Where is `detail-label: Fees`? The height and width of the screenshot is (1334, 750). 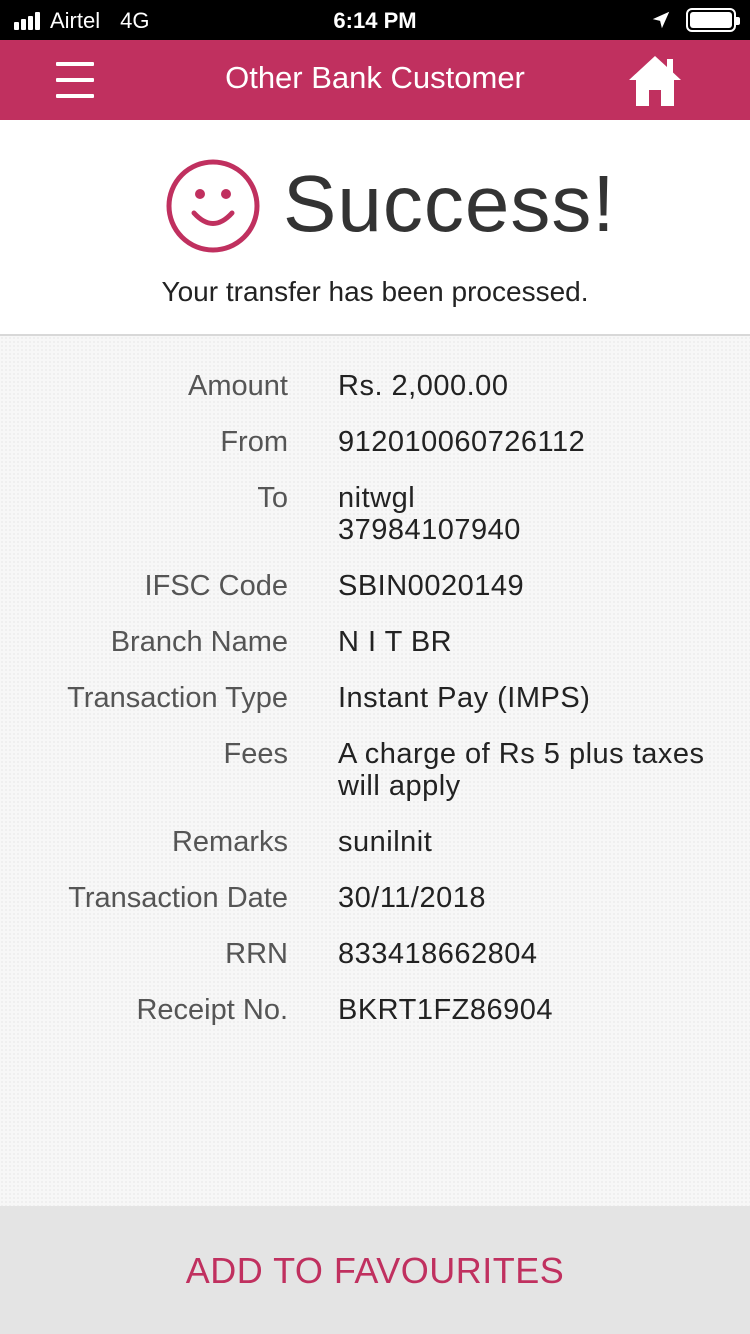
detail-label: Fees is located at coordinates (255, 754).